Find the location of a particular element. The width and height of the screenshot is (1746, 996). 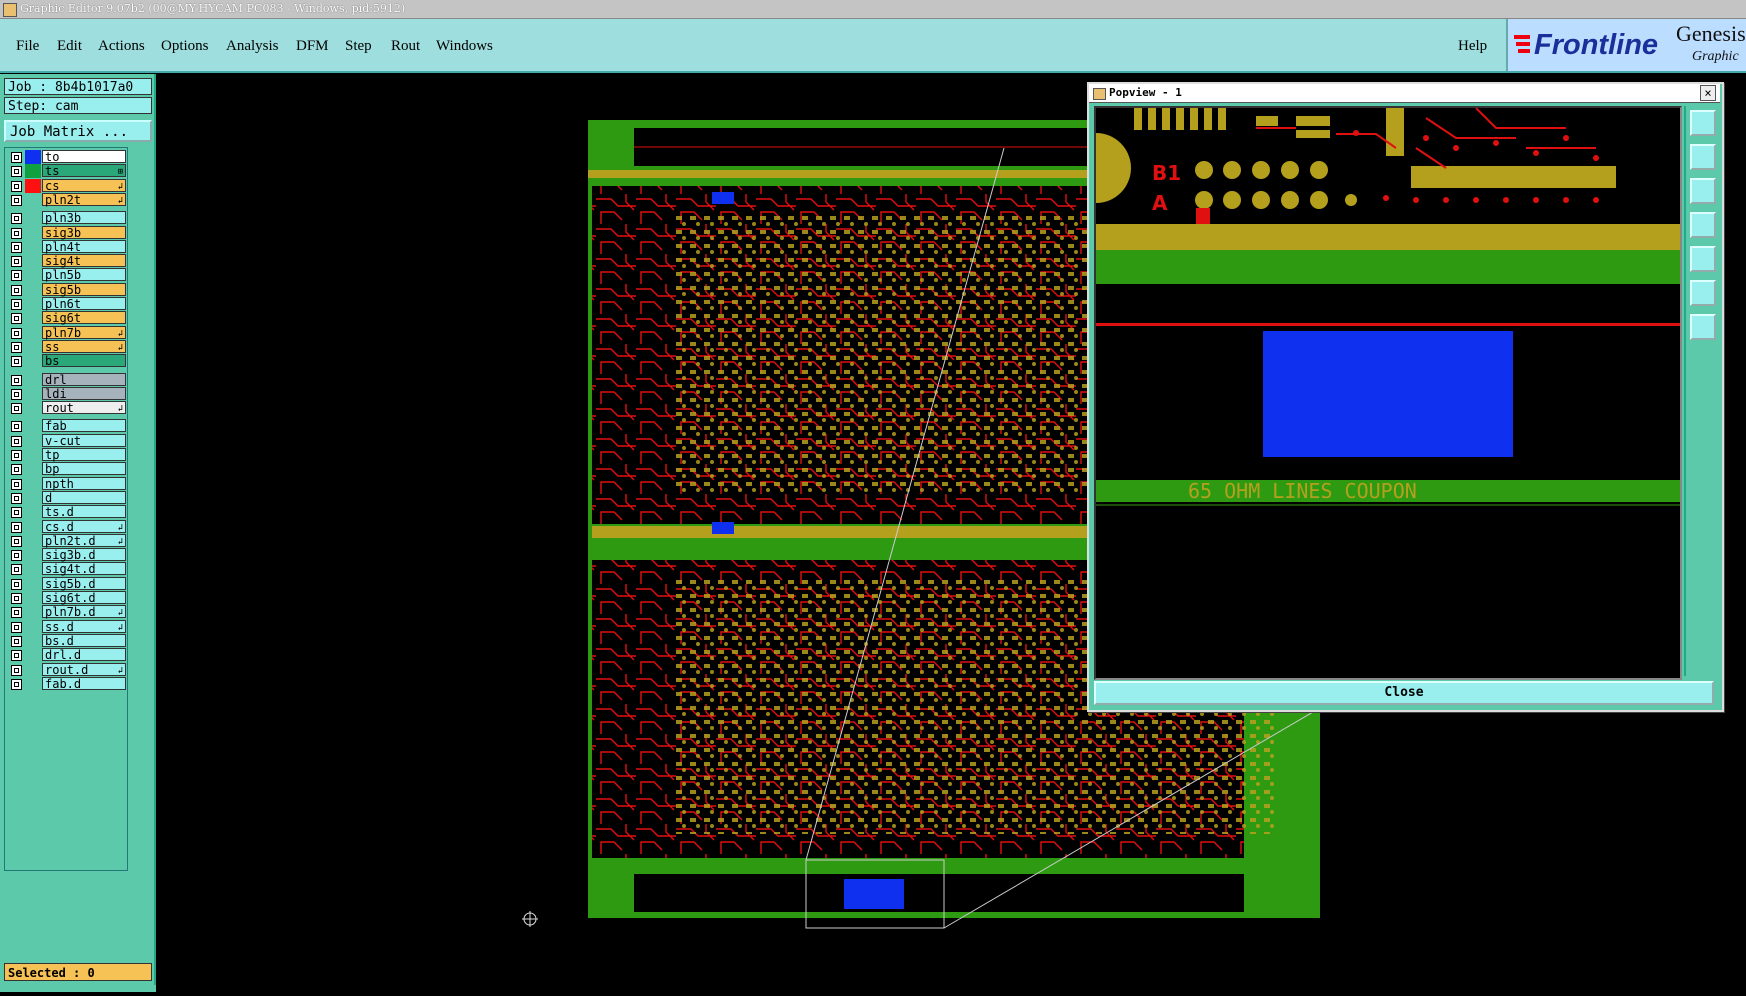

layer-name: ss.d is located at coordinates (84, 626).